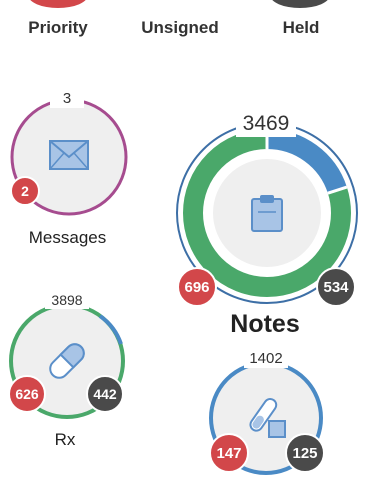 The height and width of the screenshot is (486, 368). What do you see at coordinates (25, 191) in the screenshot?
I see `messages-red-badge: 2` at bounding box center [25, 191].